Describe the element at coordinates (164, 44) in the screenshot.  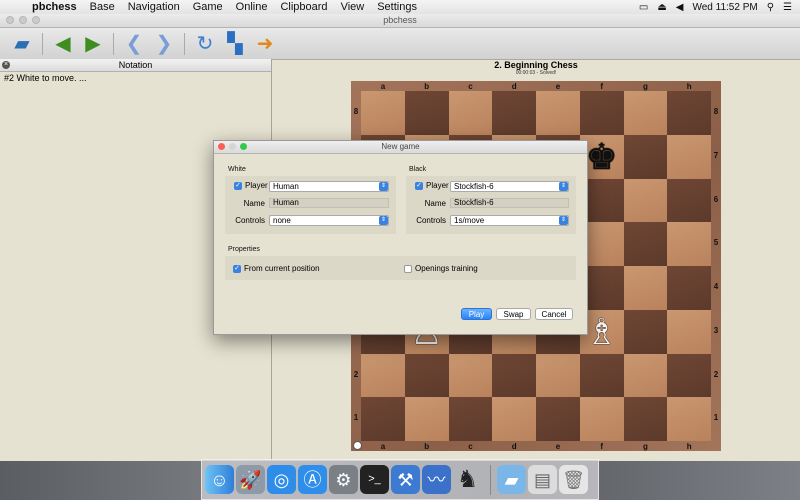
I see `forward-blue-icon: ❯` at that location.